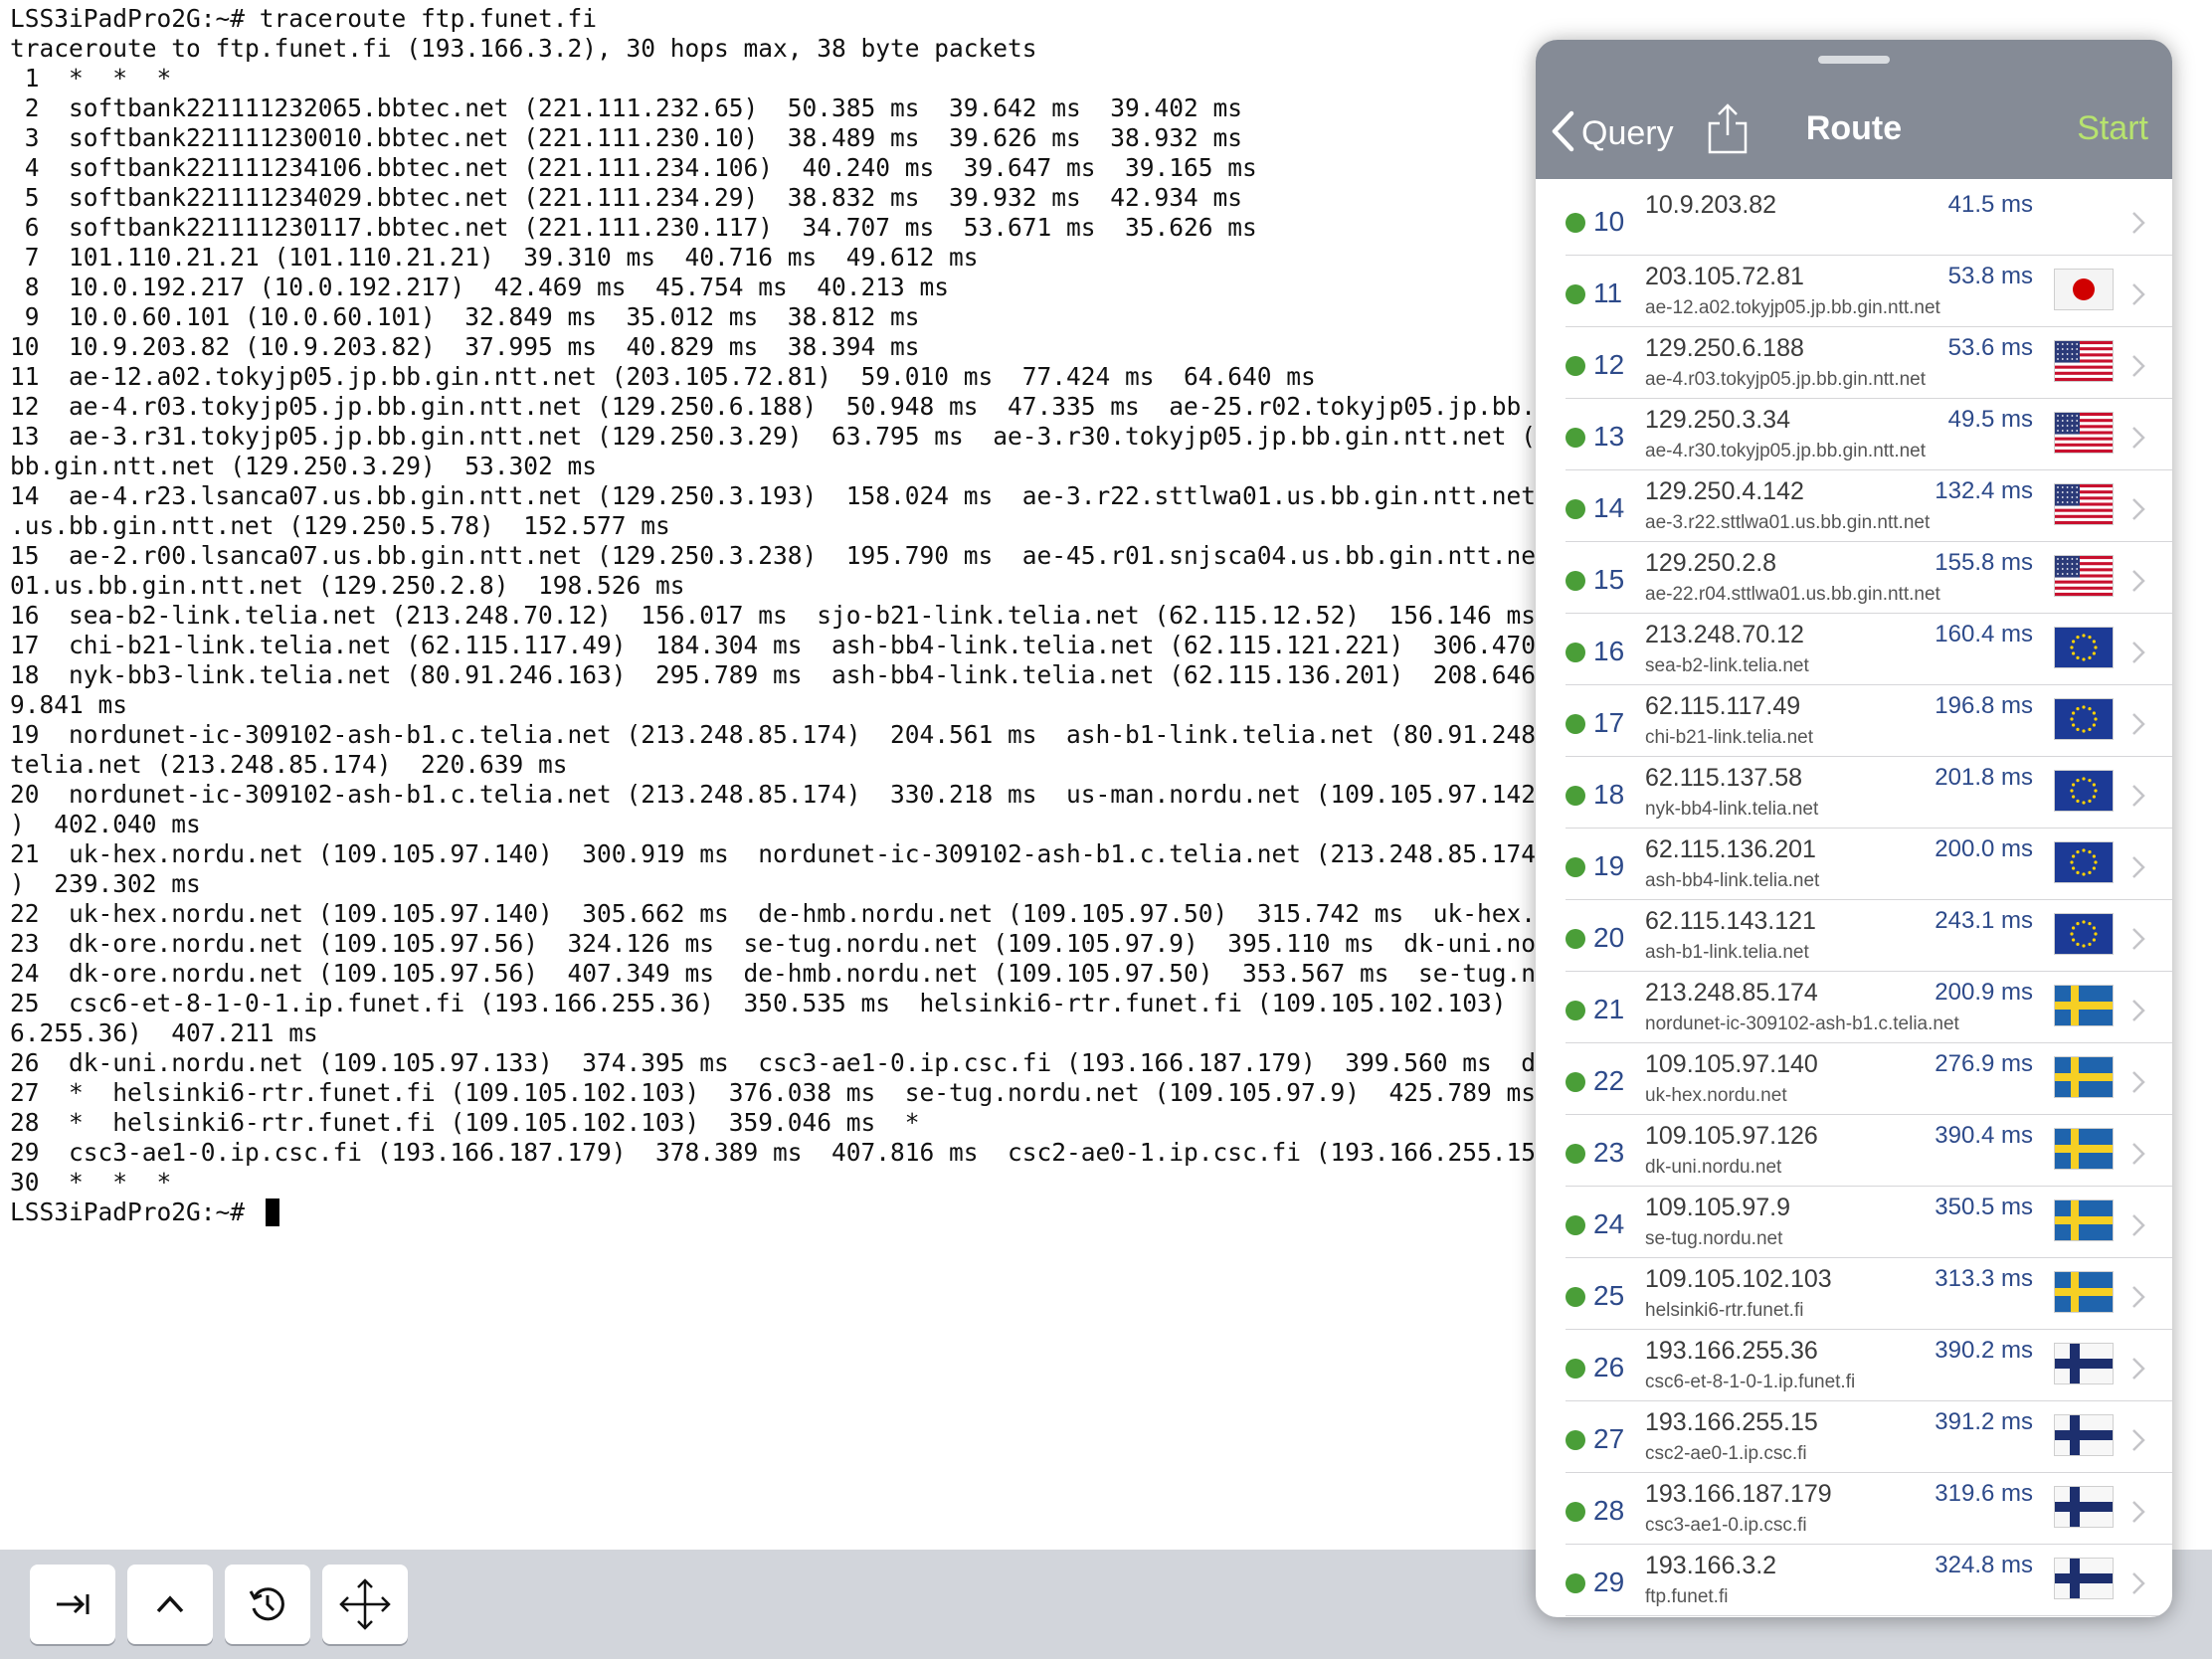  What do you see at coordinates (1984, 1565) in the screenshot?
I see `hop-latency: 324.8 ms` at bounding box center [1984, 1565].